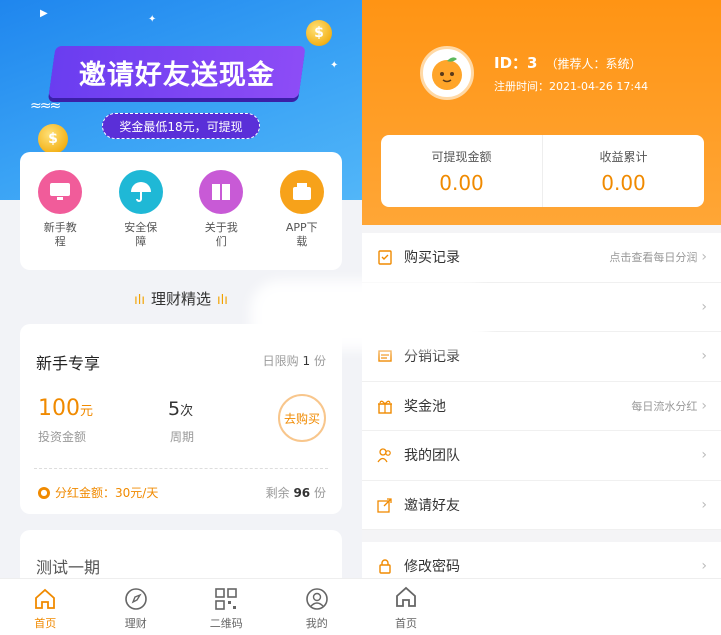 Image resolution: width=721 pixels, height=635 pixels. I want to click on bottom-tab-bar: 首页 理财 二维码 我的, so click(181, 606).